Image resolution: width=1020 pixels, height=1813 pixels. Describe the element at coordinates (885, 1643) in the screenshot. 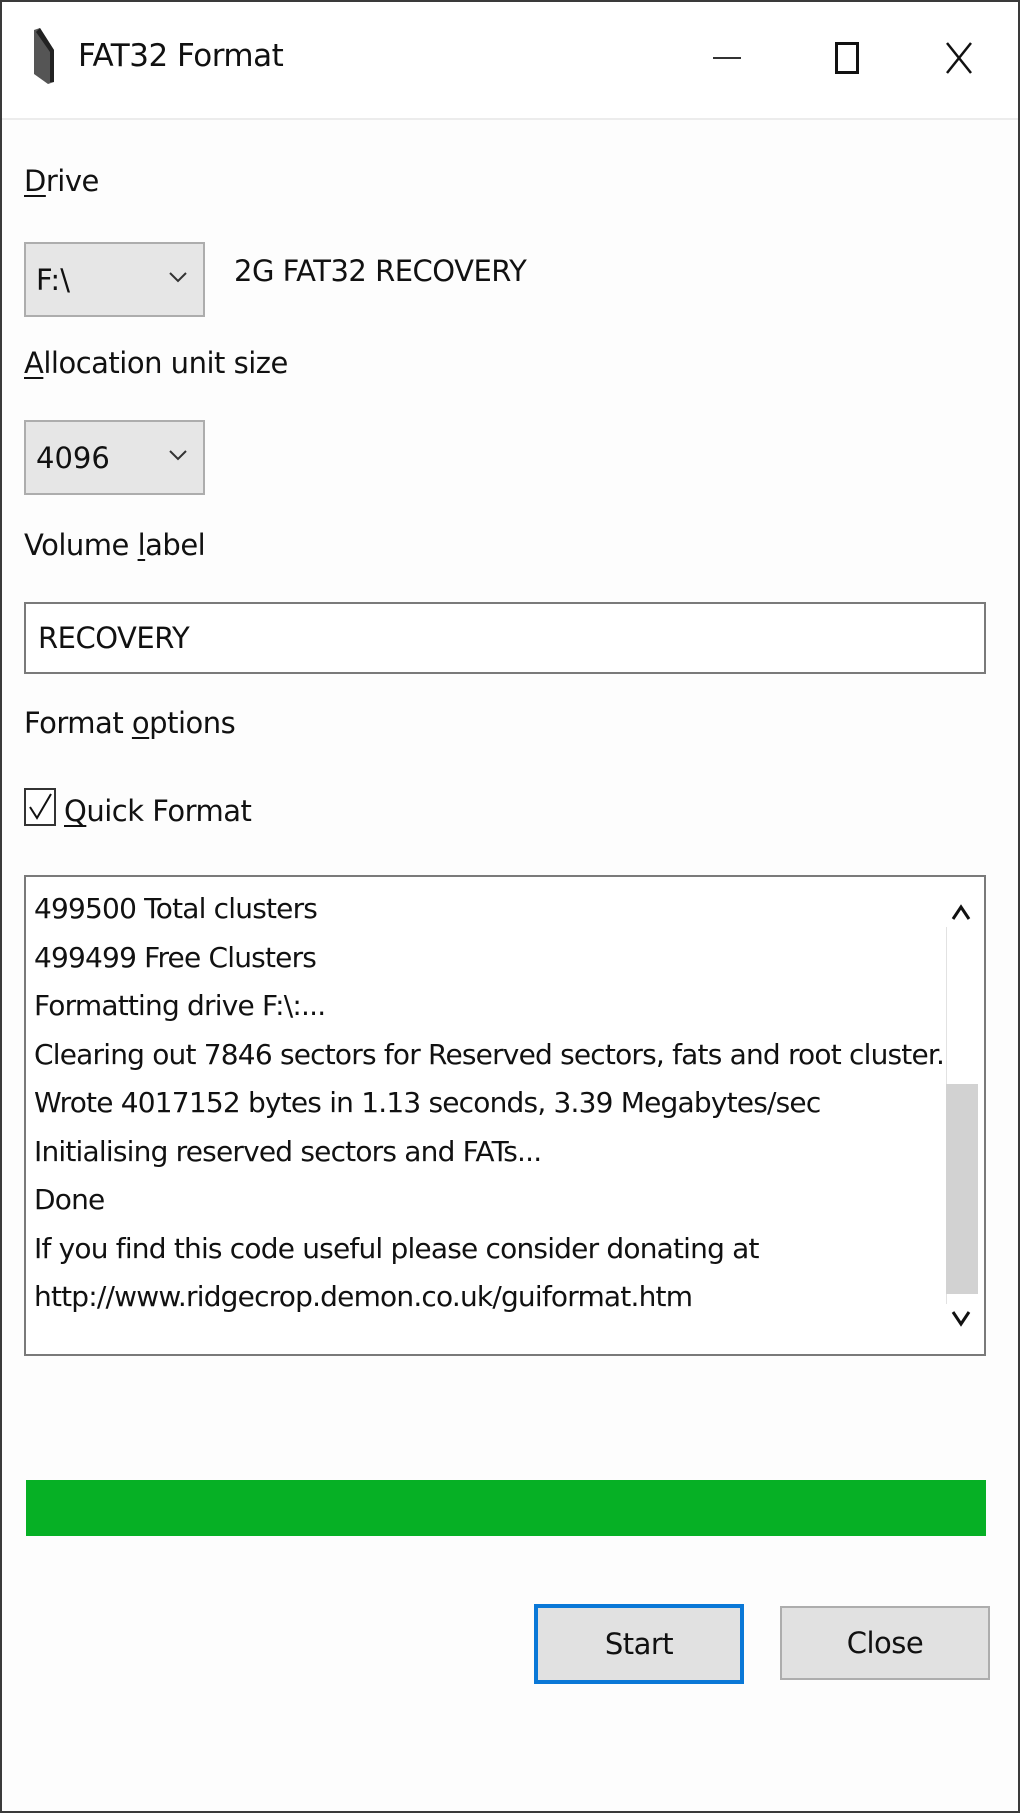

I see `close-button: Close` at that location.